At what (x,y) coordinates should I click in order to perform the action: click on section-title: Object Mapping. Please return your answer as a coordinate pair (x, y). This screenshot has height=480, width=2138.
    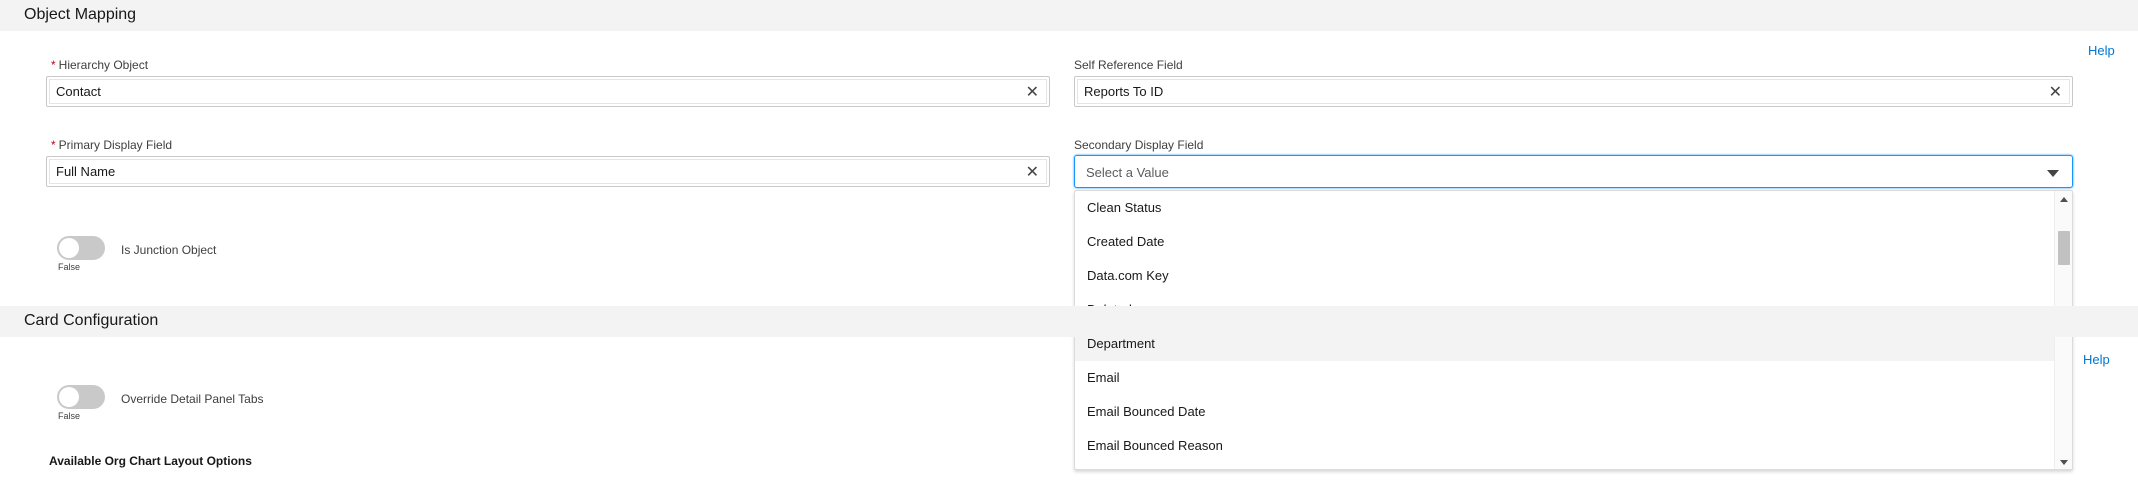
    Looking at the image, I should click on (80, 14).